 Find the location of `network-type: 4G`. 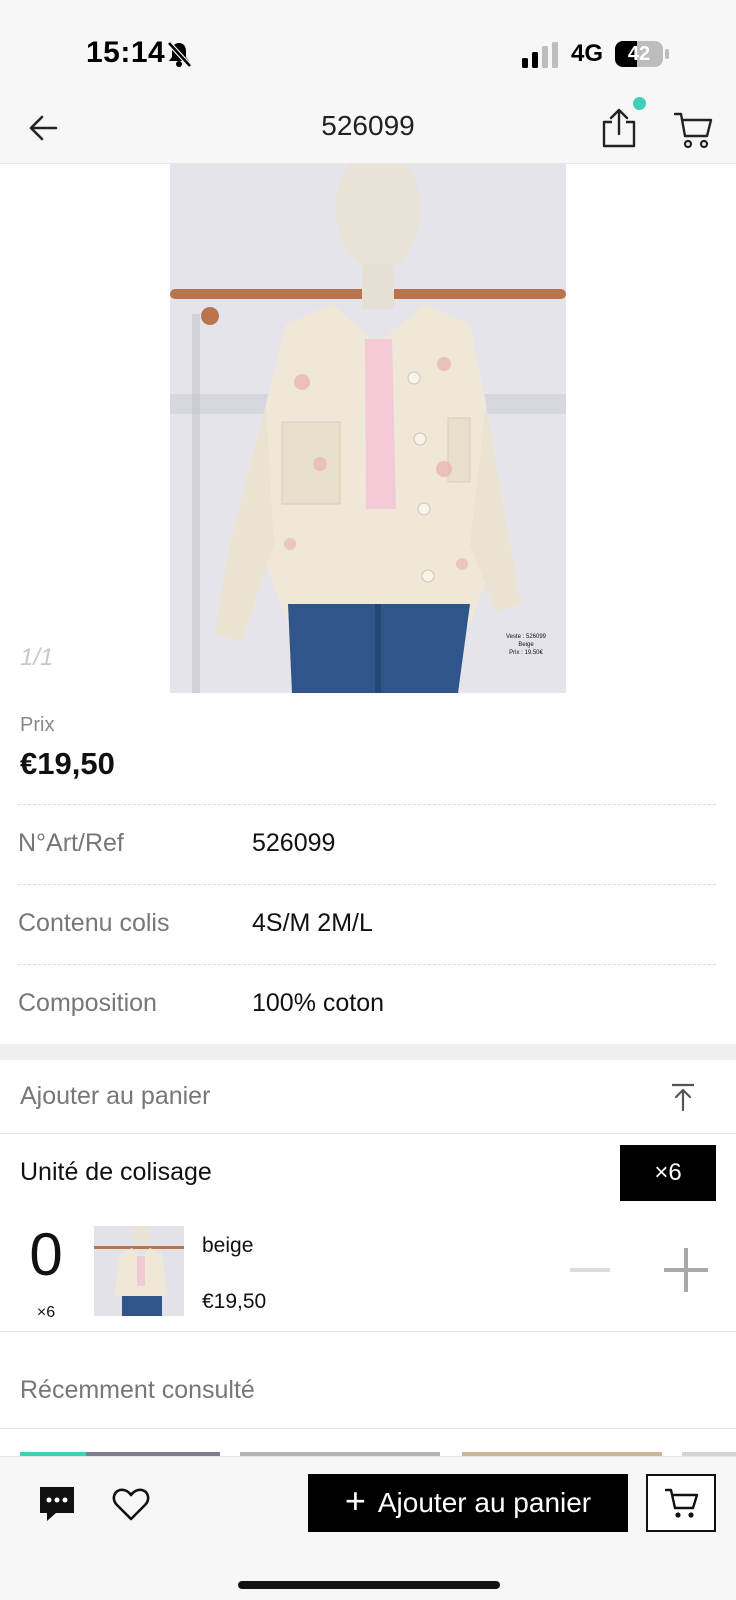

network-type: 4G is located at coordinates (587, 53).